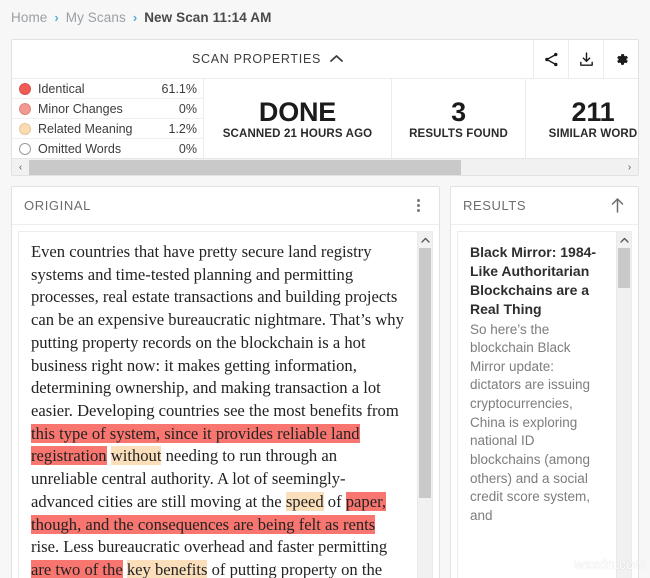  Describe the element at coordinates (620, 59) in the screenshot. I see `gear-icon` at that location.